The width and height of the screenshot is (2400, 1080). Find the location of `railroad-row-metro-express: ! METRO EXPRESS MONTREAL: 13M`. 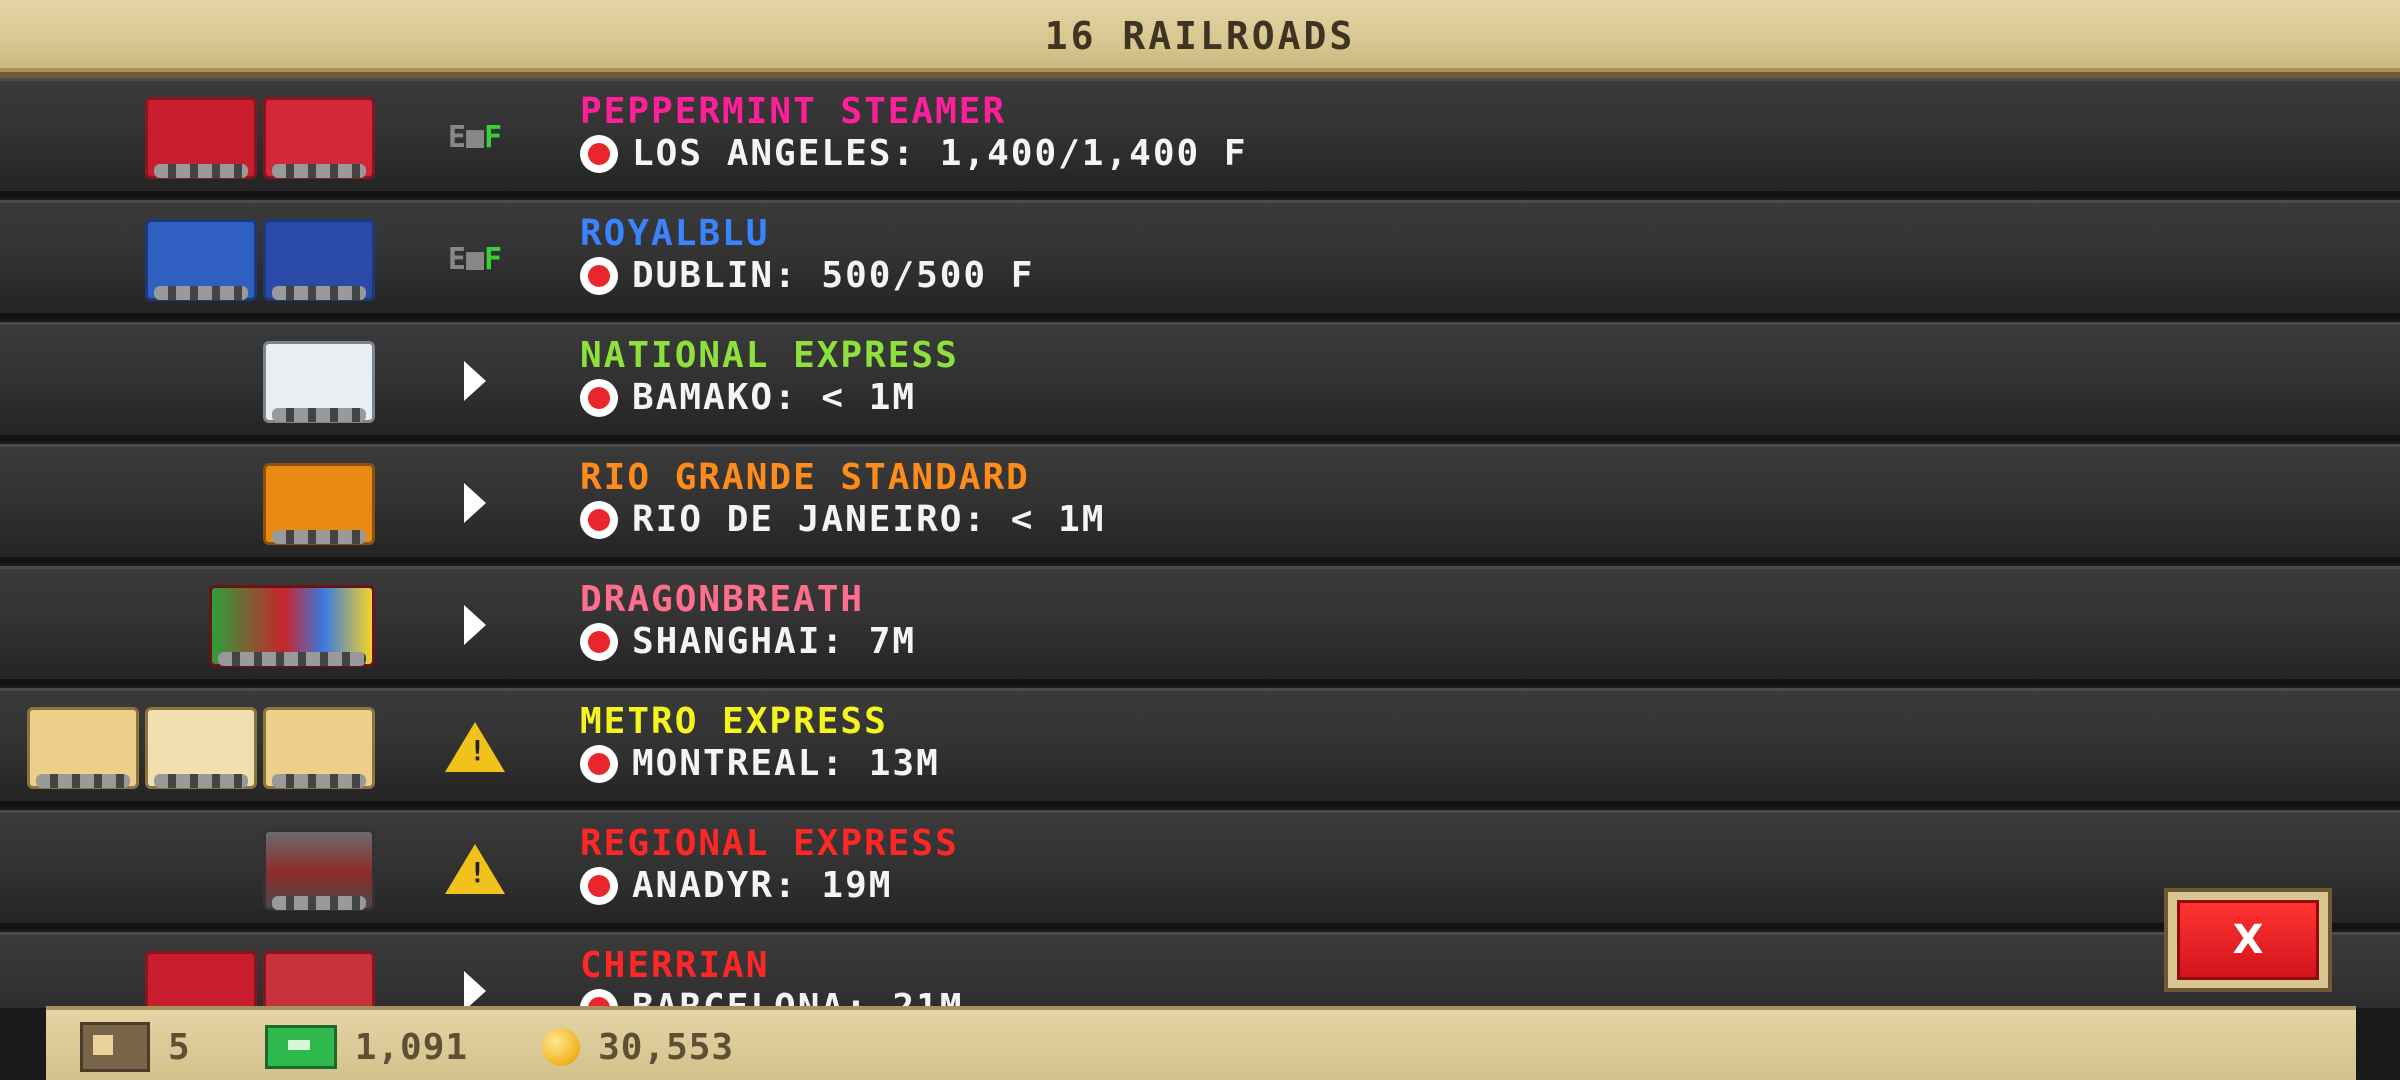

railroad-row-metro-express: ! METRO EXPRESS MONTREAL: 13M is located at coordinates (1200, 747).